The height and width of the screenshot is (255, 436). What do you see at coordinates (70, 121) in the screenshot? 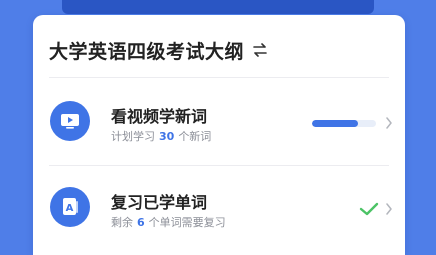
I see `video-icon` at bounding box center [70, 121].